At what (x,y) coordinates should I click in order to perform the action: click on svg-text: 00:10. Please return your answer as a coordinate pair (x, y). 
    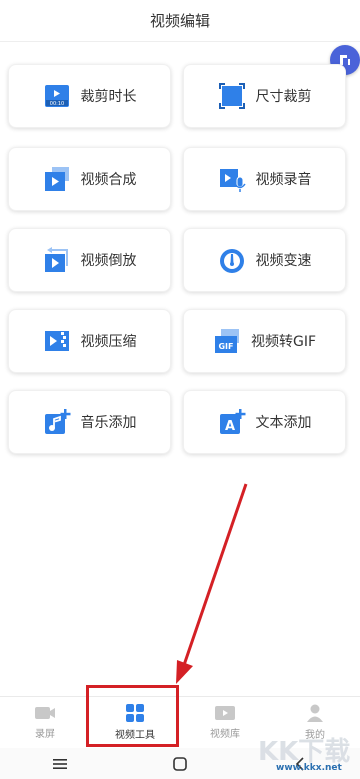
    Looking at the image, I should click on (56, 104).